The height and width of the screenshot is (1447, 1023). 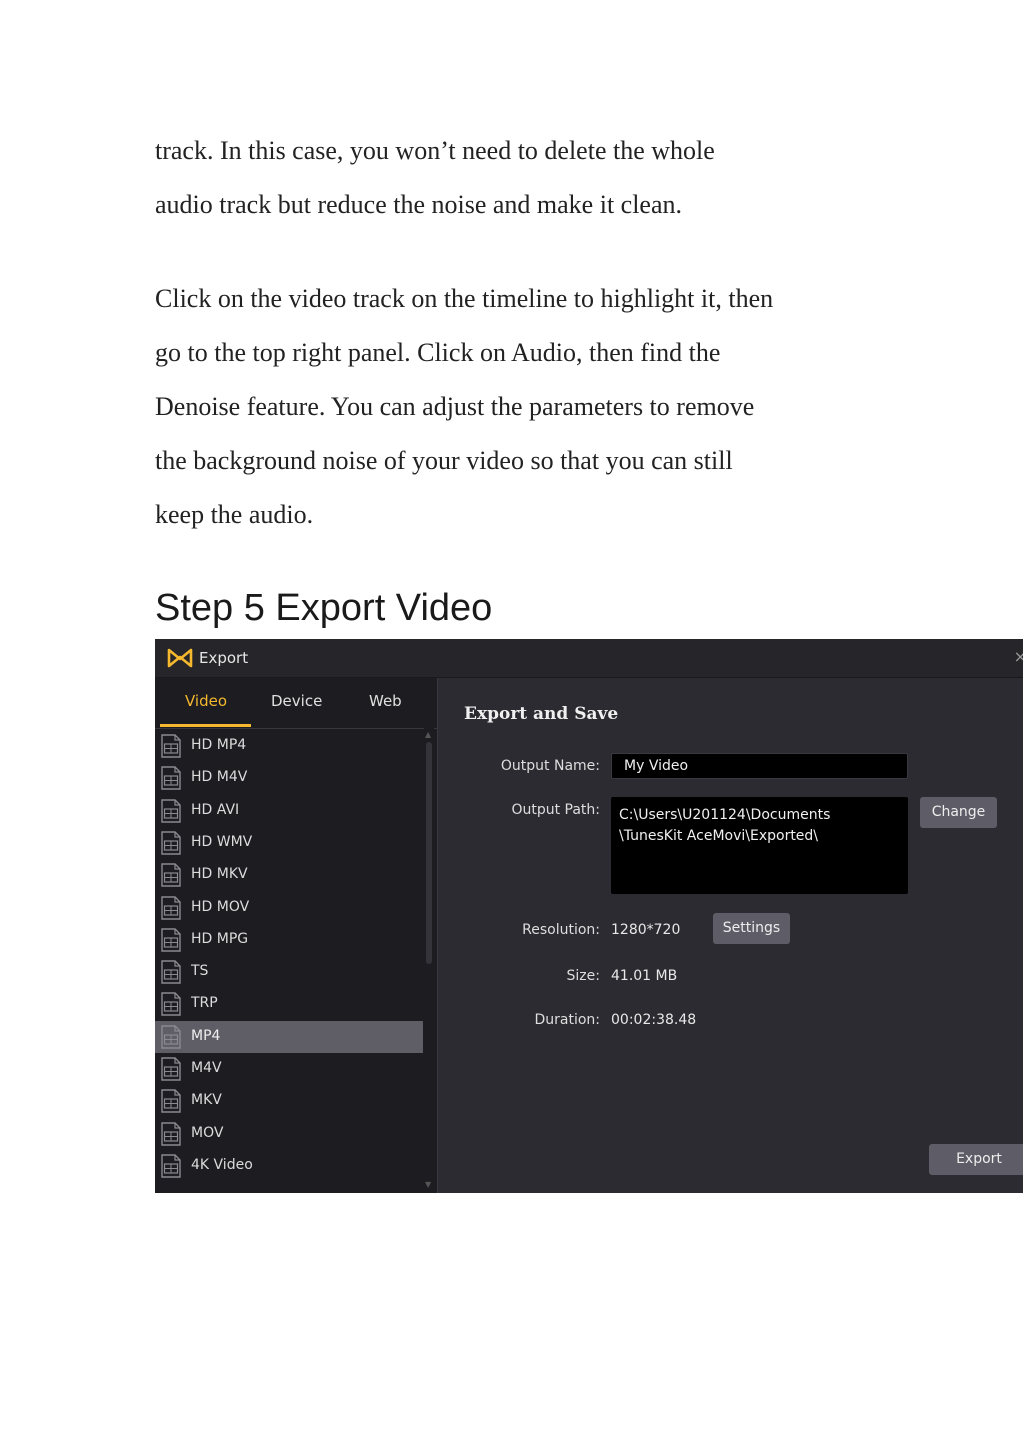 What do you see at coordinates (222, 841) in the screenshot?
I see `format-label: HD WMV` at bounding box center [222, 841].